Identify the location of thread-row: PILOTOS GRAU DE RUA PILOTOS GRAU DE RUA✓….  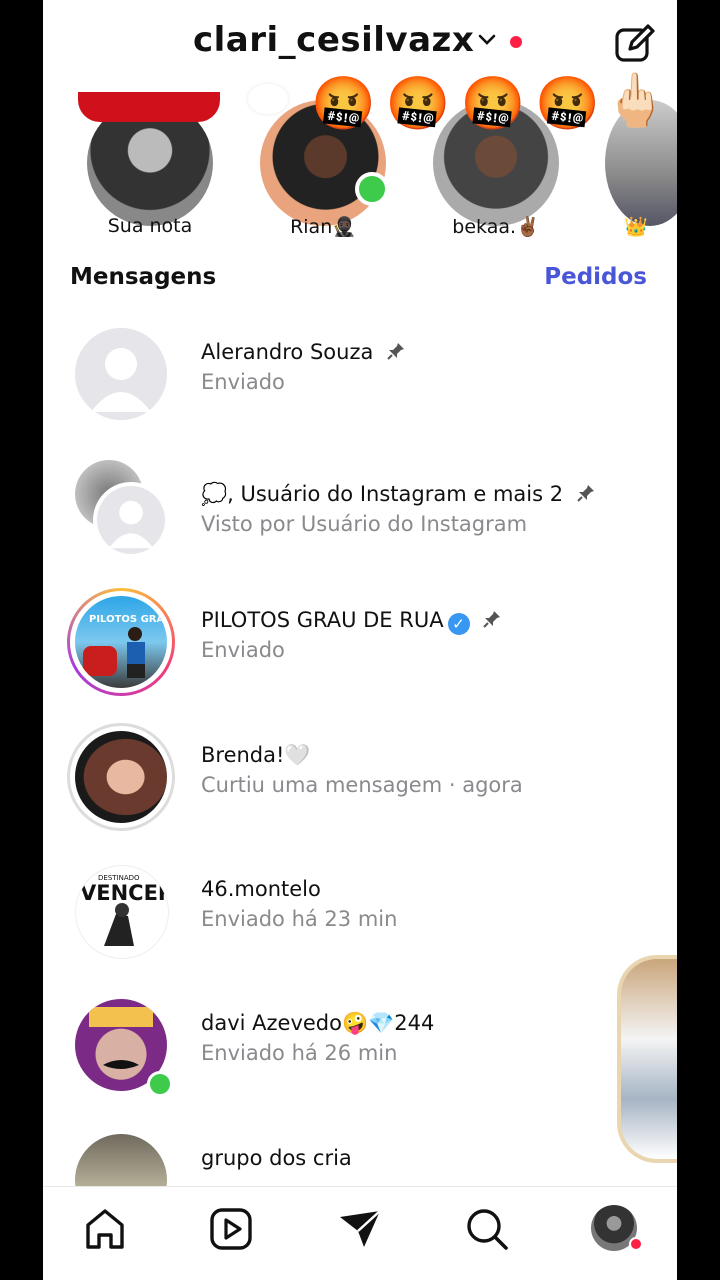
(360, 652).